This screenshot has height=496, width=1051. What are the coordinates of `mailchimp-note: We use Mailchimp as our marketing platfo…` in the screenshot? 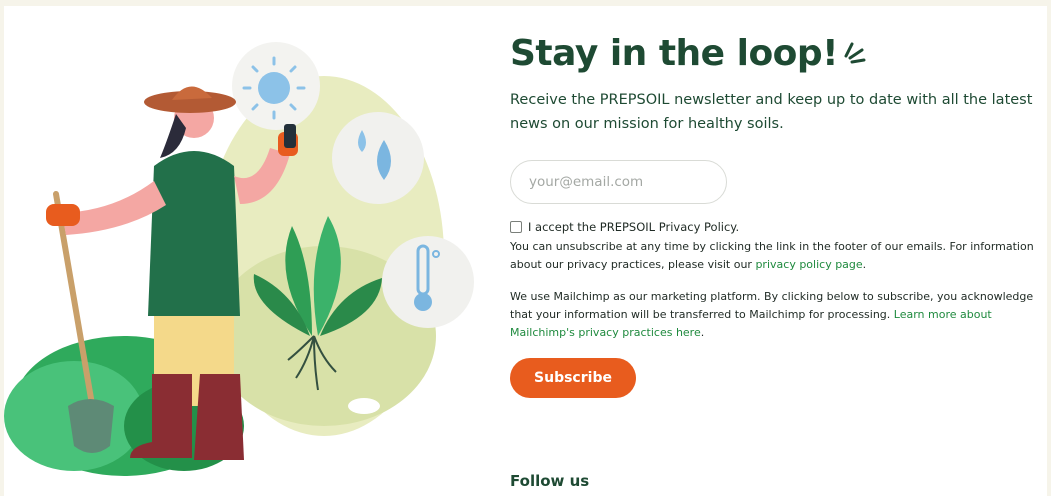 It's located at (780, 315).